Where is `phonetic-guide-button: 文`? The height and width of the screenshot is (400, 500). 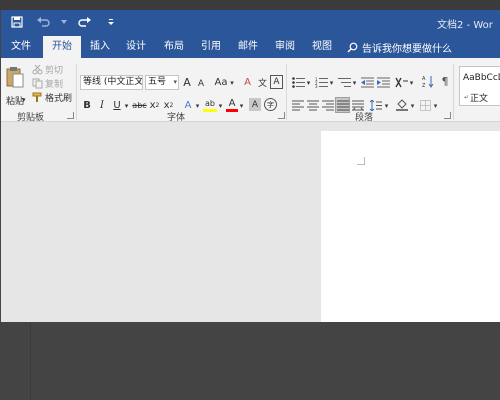 phonetic-guide-button: 文 is located at coordinates (262, 82).